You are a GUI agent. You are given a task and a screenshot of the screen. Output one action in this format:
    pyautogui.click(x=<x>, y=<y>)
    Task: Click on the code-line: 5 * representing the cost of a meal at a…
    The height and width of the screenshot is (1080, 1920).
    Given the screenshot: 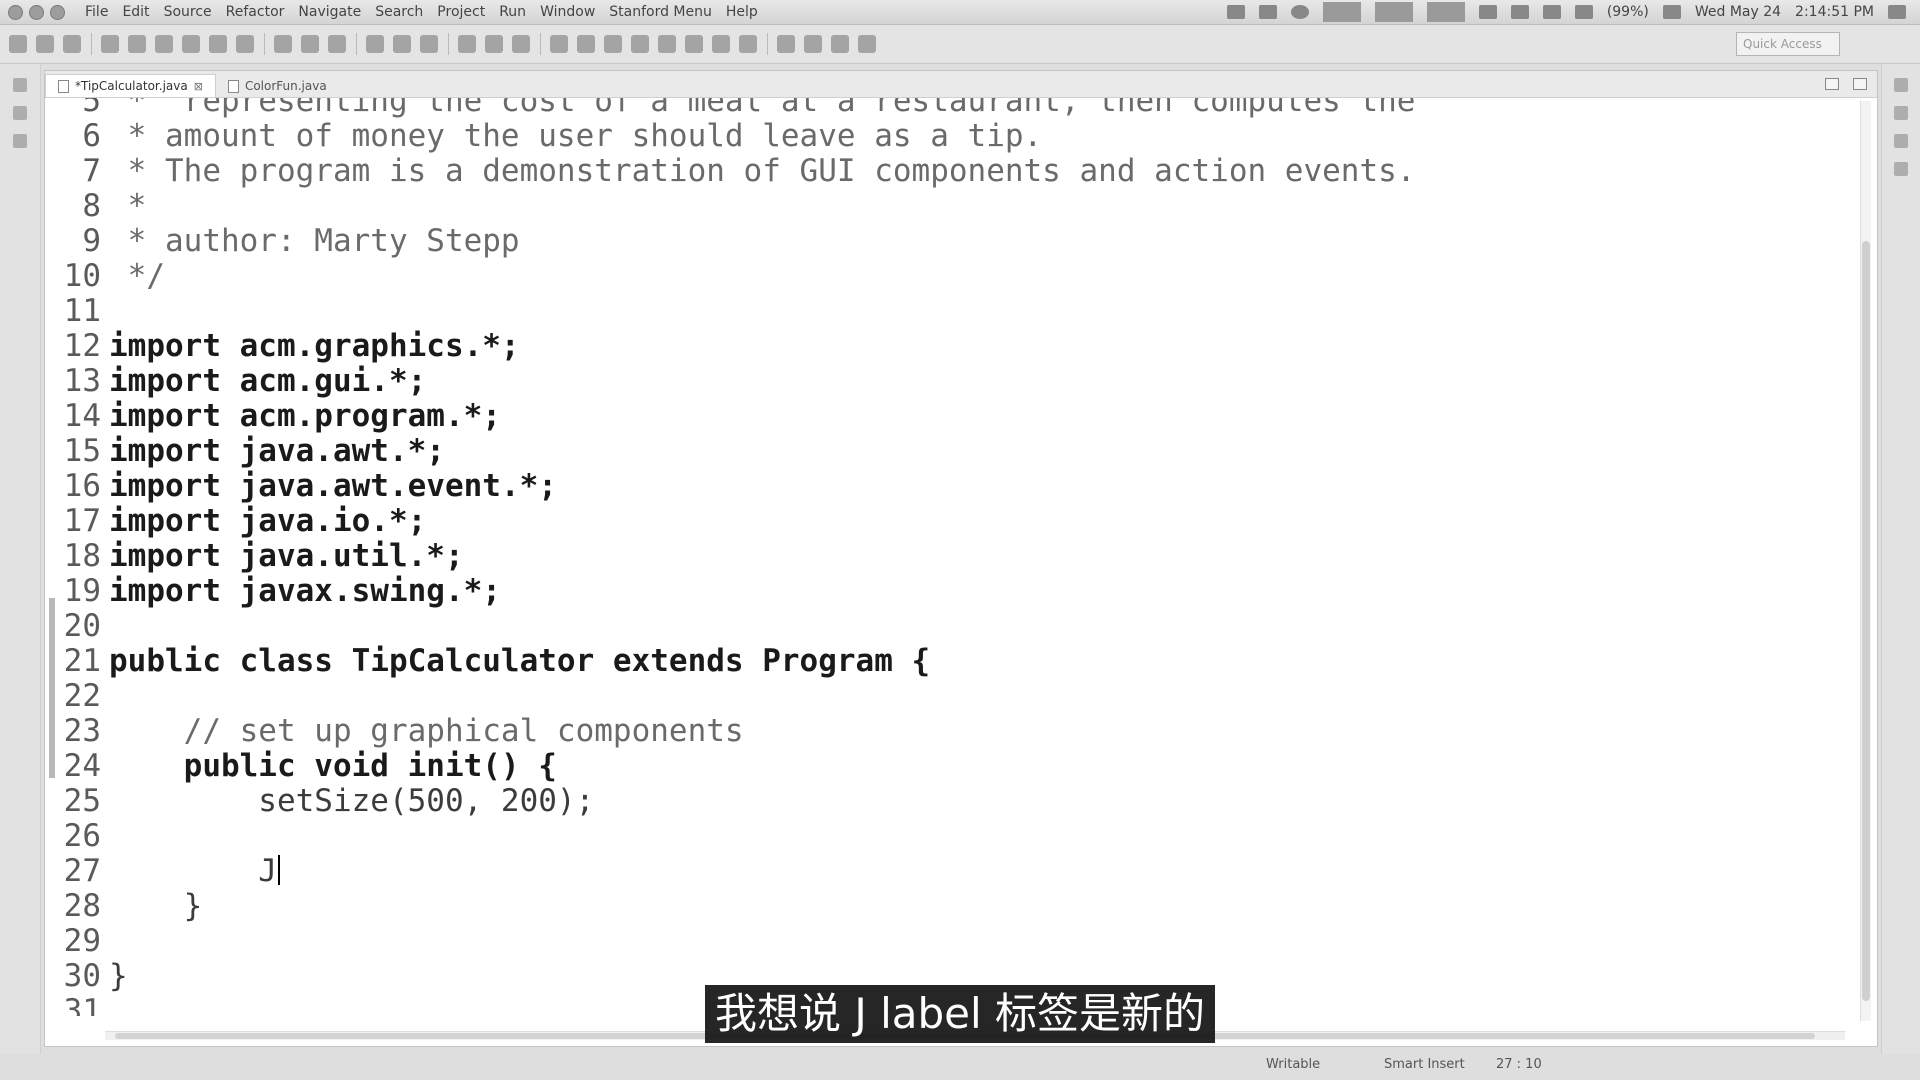 What is the action you would take?
    pyautogui.click(x=945, y=108)
    